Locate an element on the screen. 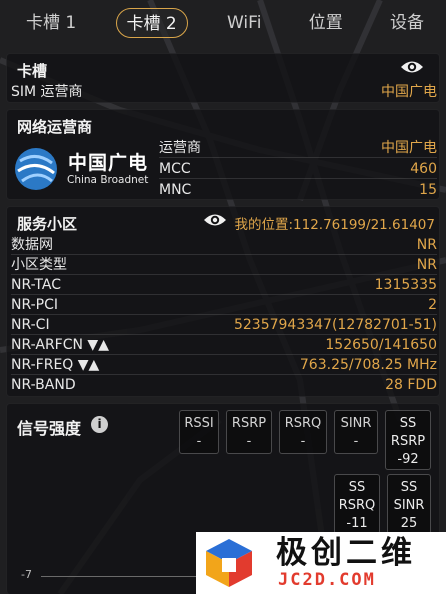 This screenshot has width=446, height=594. signal-axis-label: -7 is located at coordinates (26, 574).